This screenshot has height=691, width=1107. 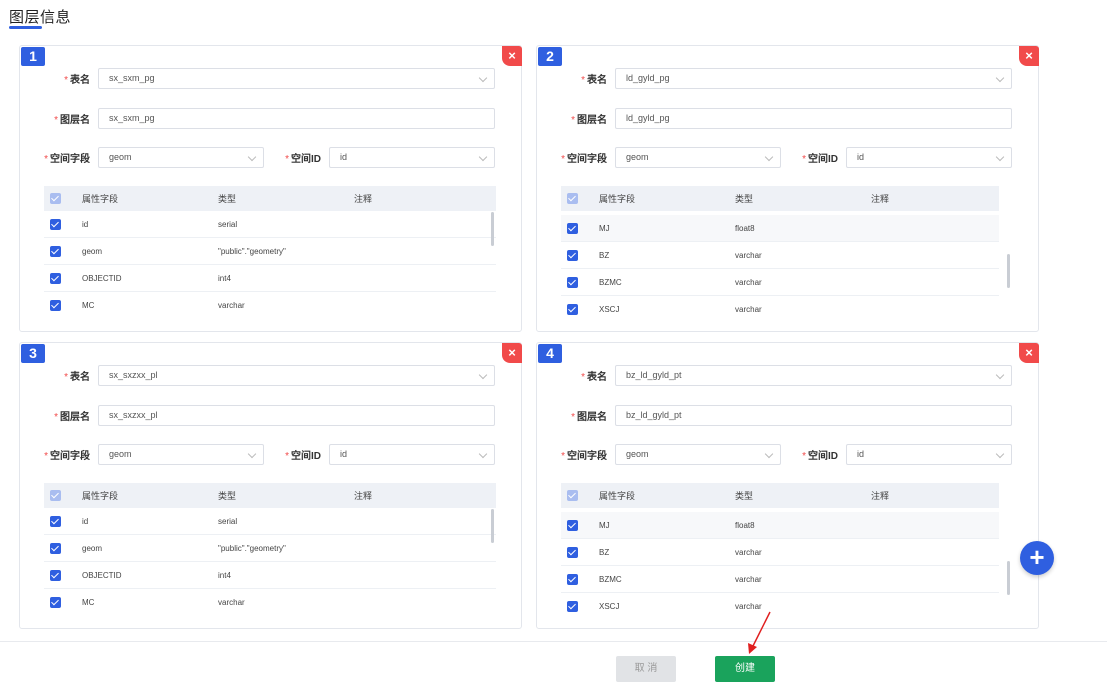 What do you see at coordinates (296, 415) in the screenshot?
I see `layer-name-input: sx_sxzxx_pl` at bounding box center [296, 415].